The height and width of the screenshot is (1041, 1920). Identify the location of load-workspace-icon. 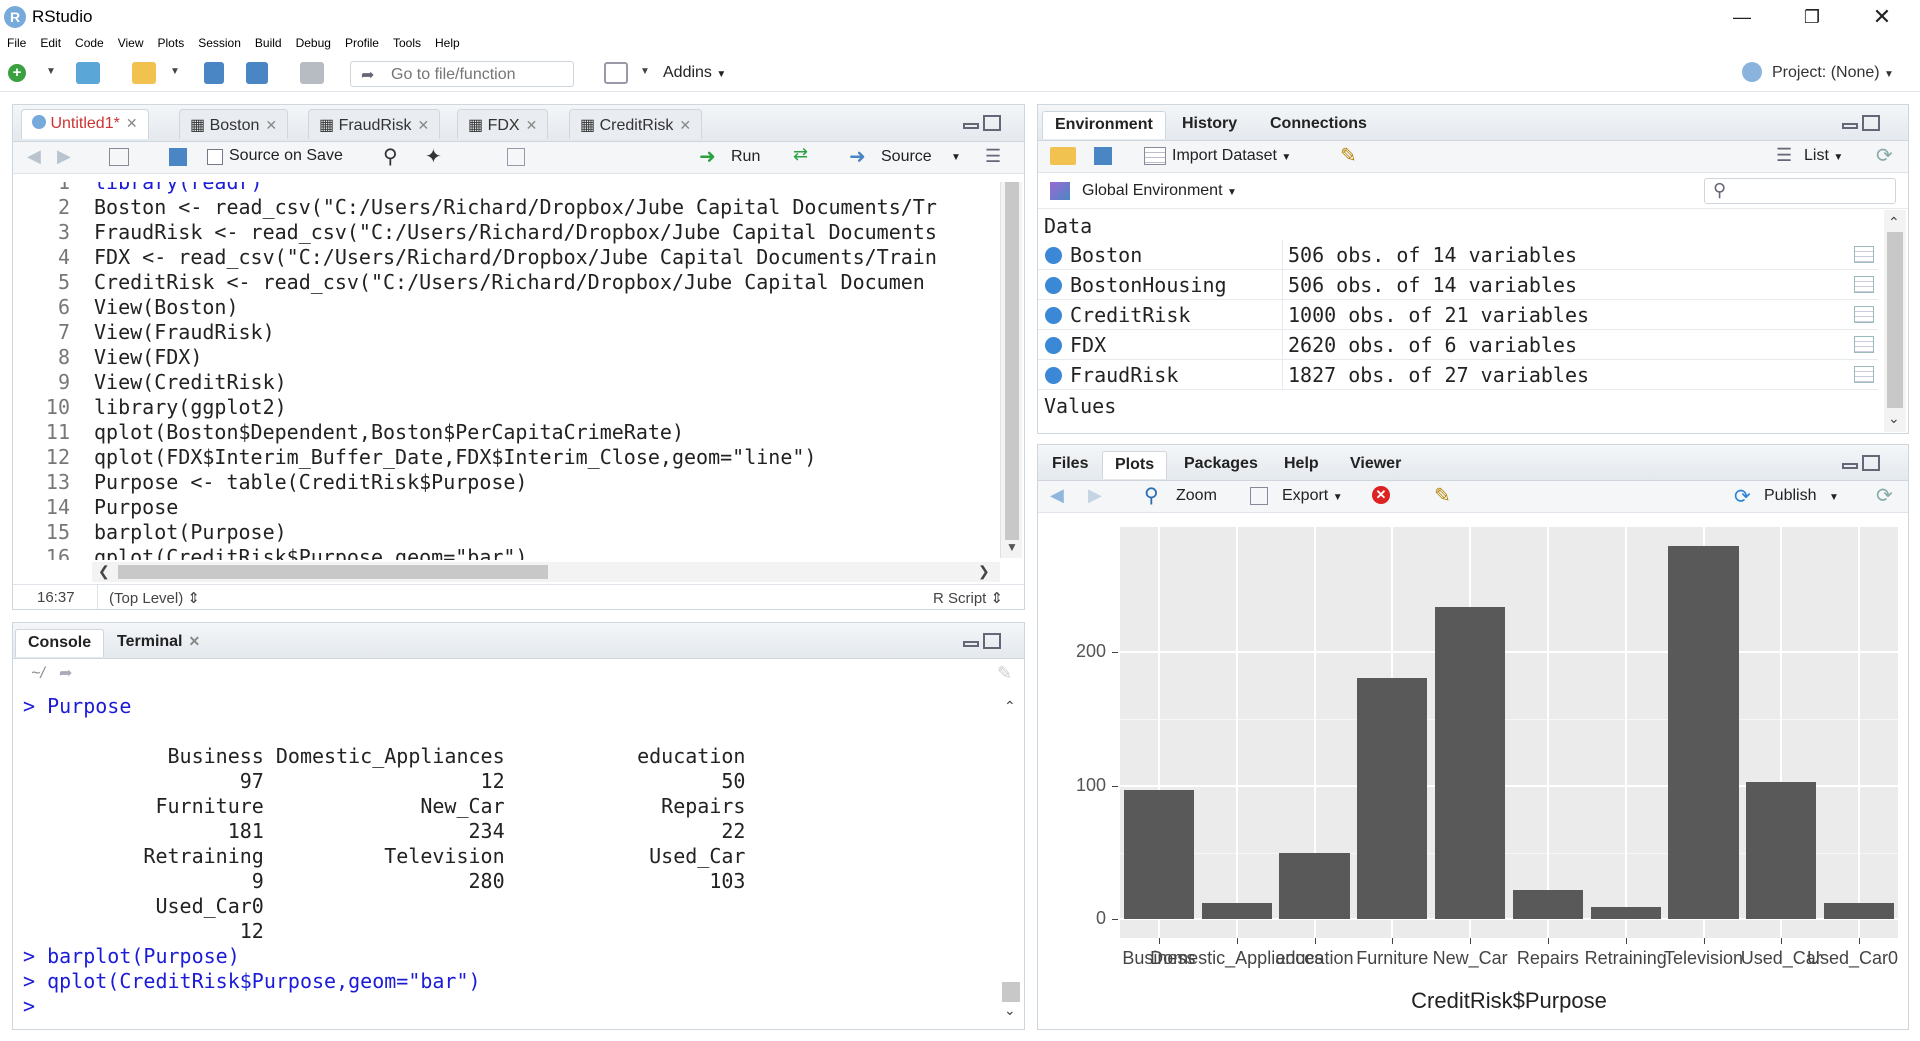
(1063, 156).